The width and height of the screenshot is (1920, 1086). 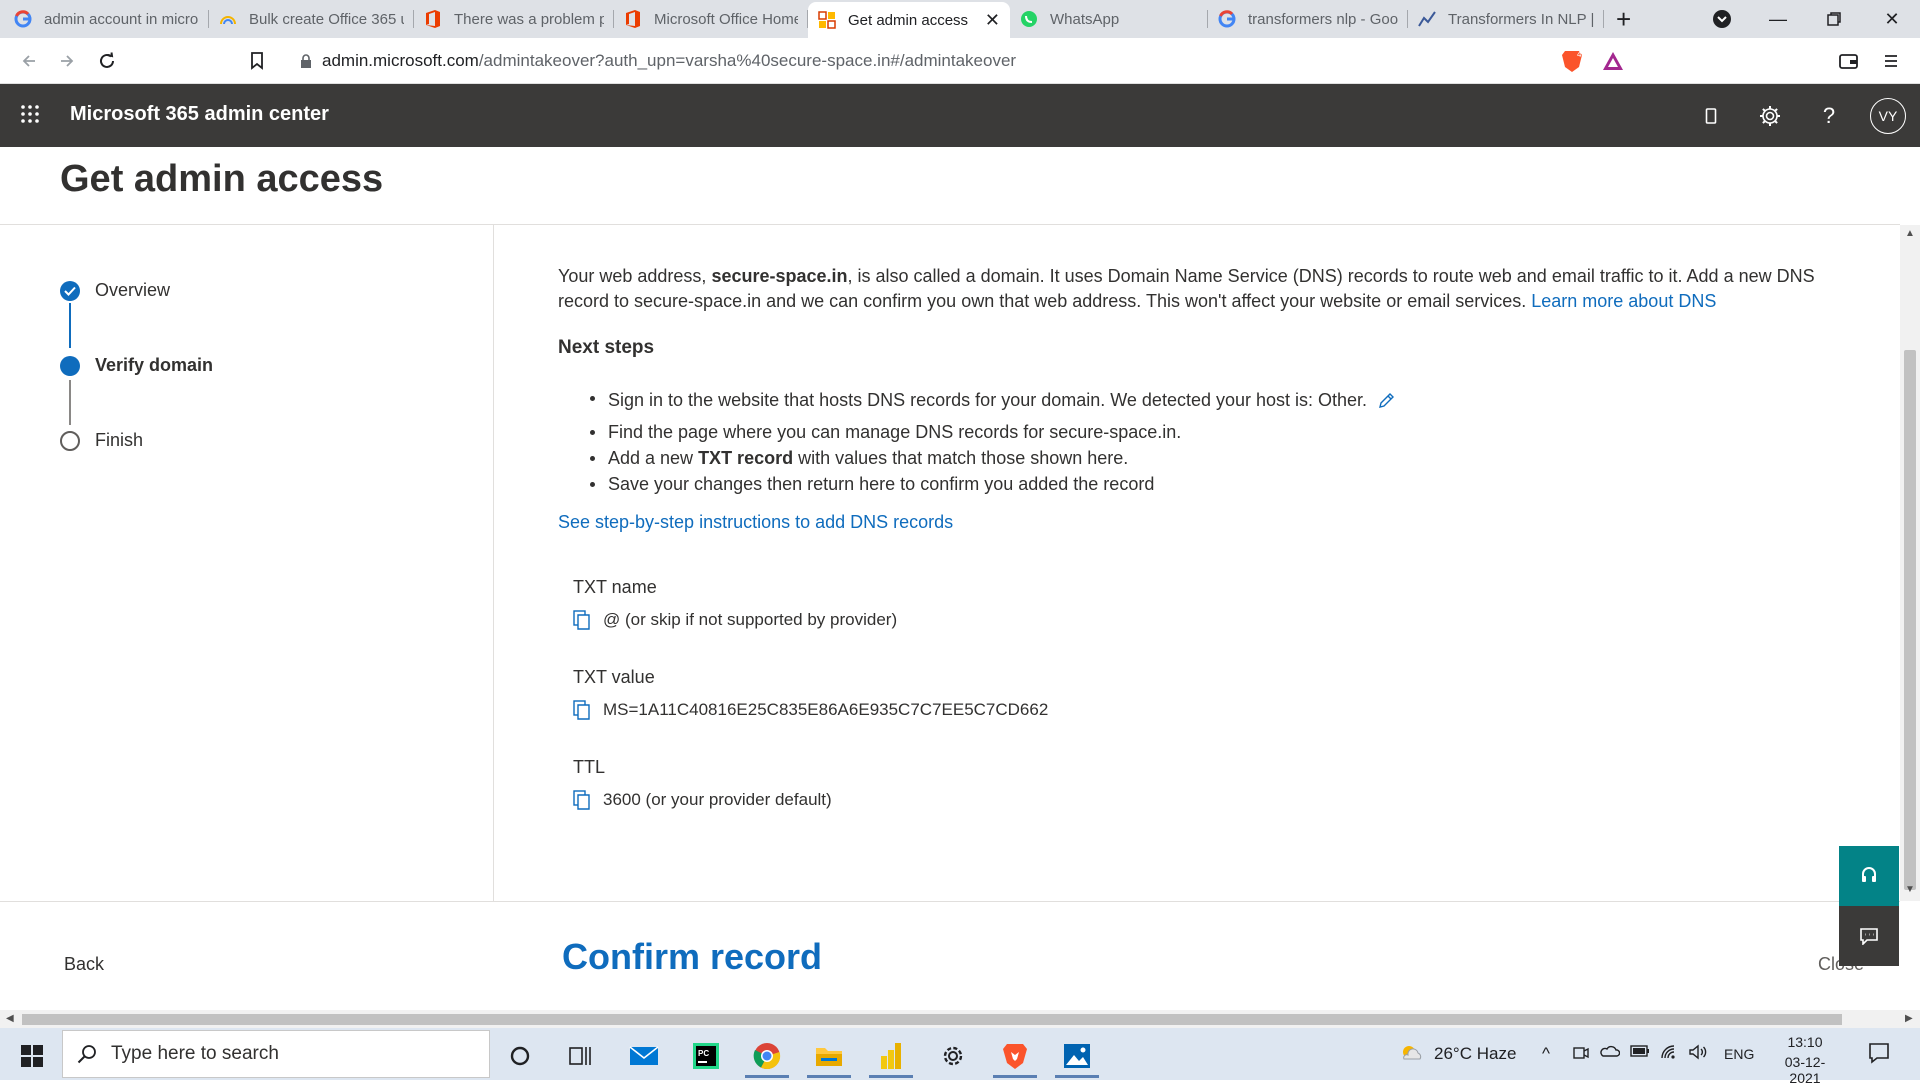 I want to click on back-arrow-icon, so click(x=29, y=61).